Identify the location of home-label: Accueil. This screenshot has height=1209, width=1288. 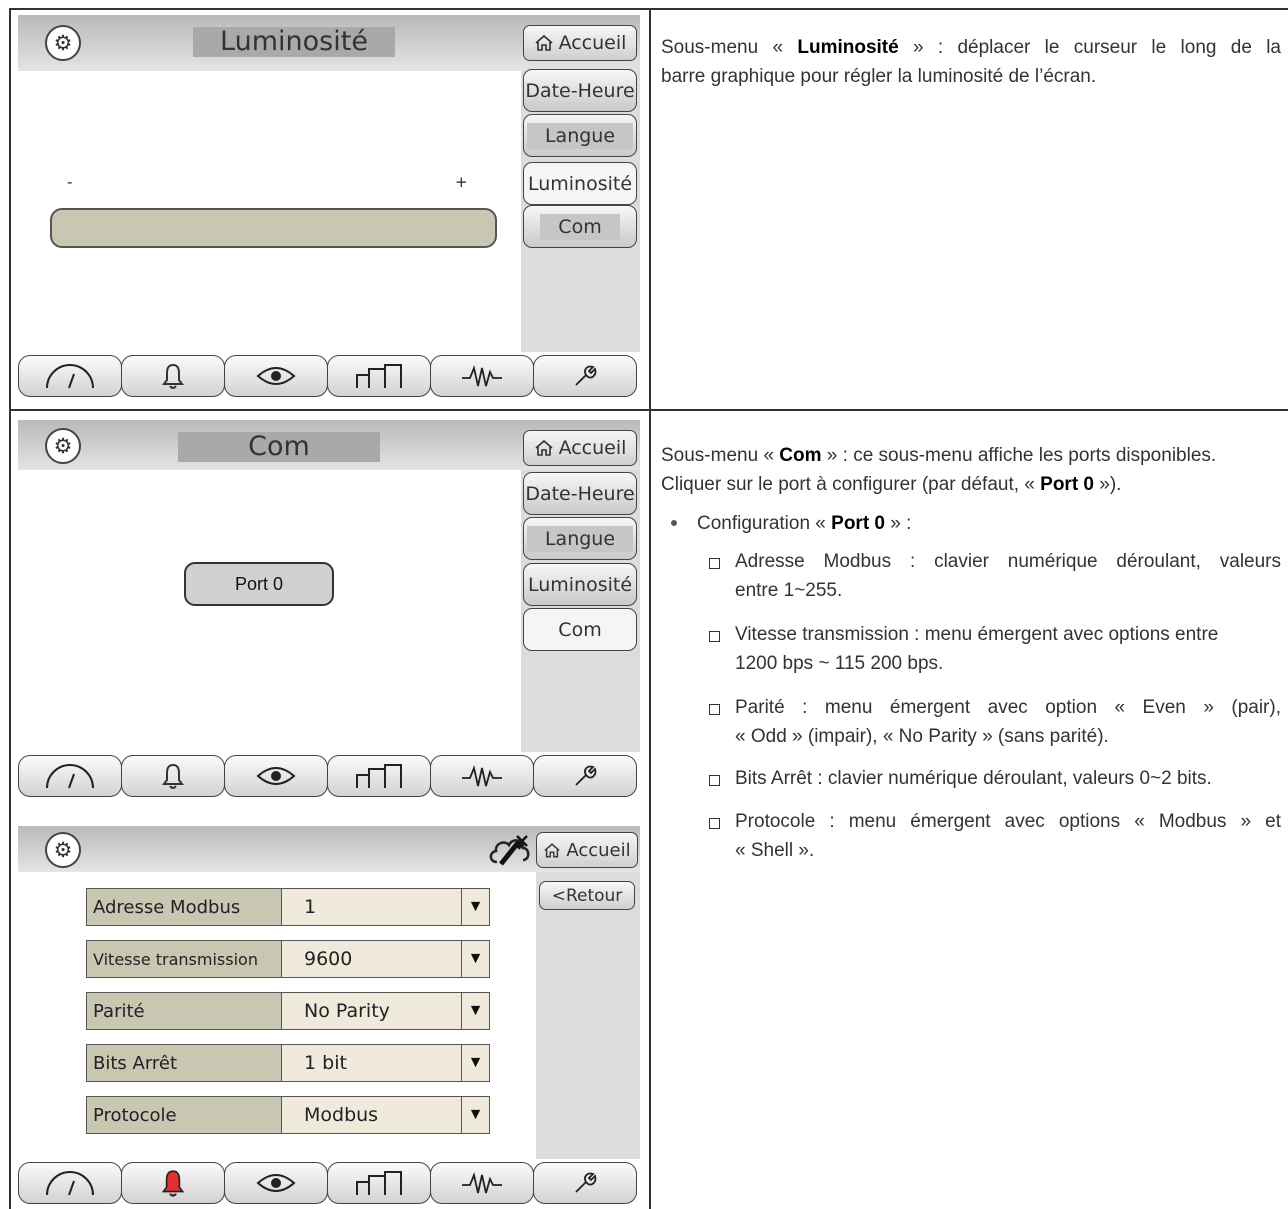
(592, 43).